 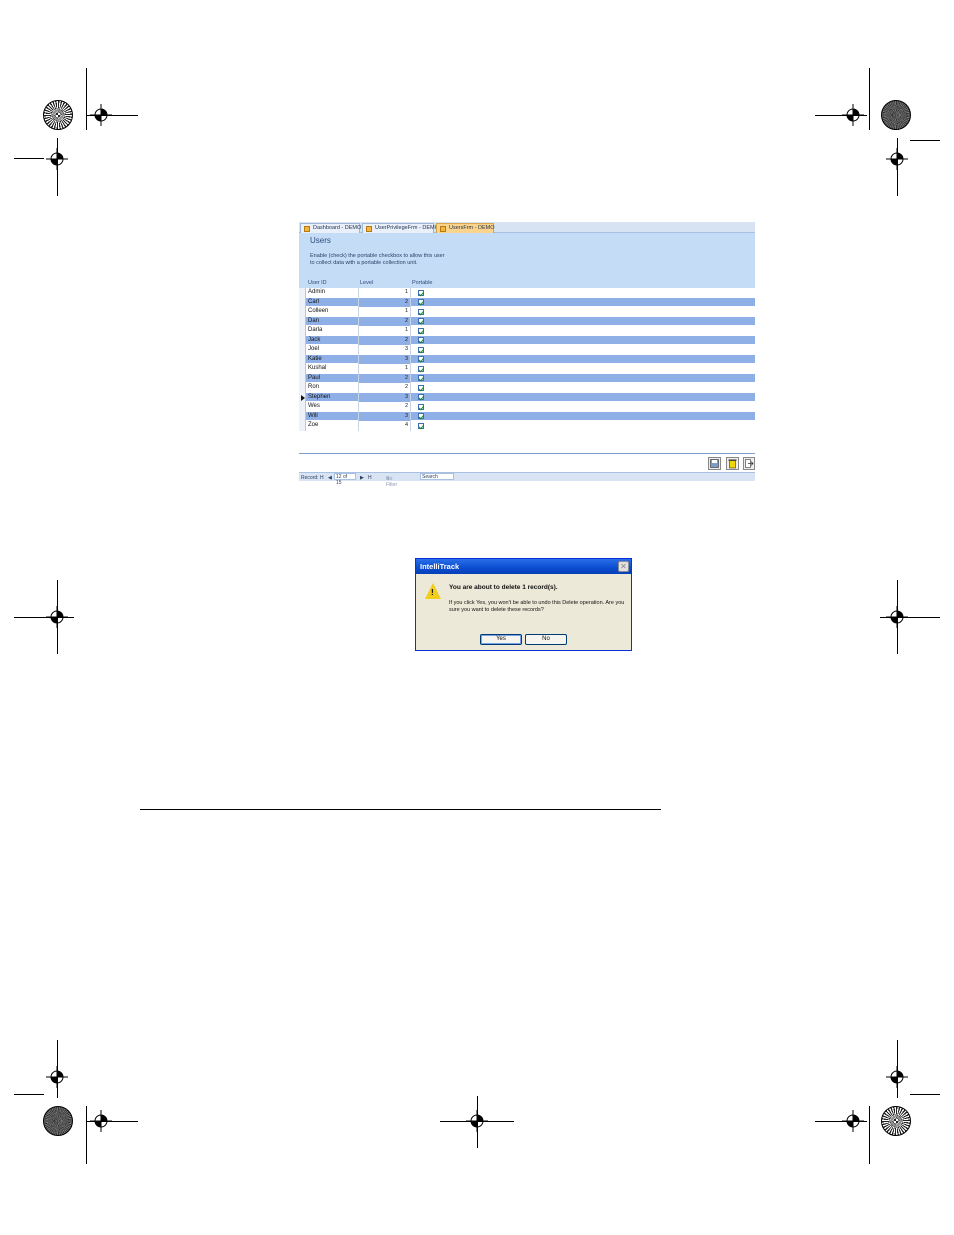 I want to click on level-cell: 4, so click(x=385, y=426).